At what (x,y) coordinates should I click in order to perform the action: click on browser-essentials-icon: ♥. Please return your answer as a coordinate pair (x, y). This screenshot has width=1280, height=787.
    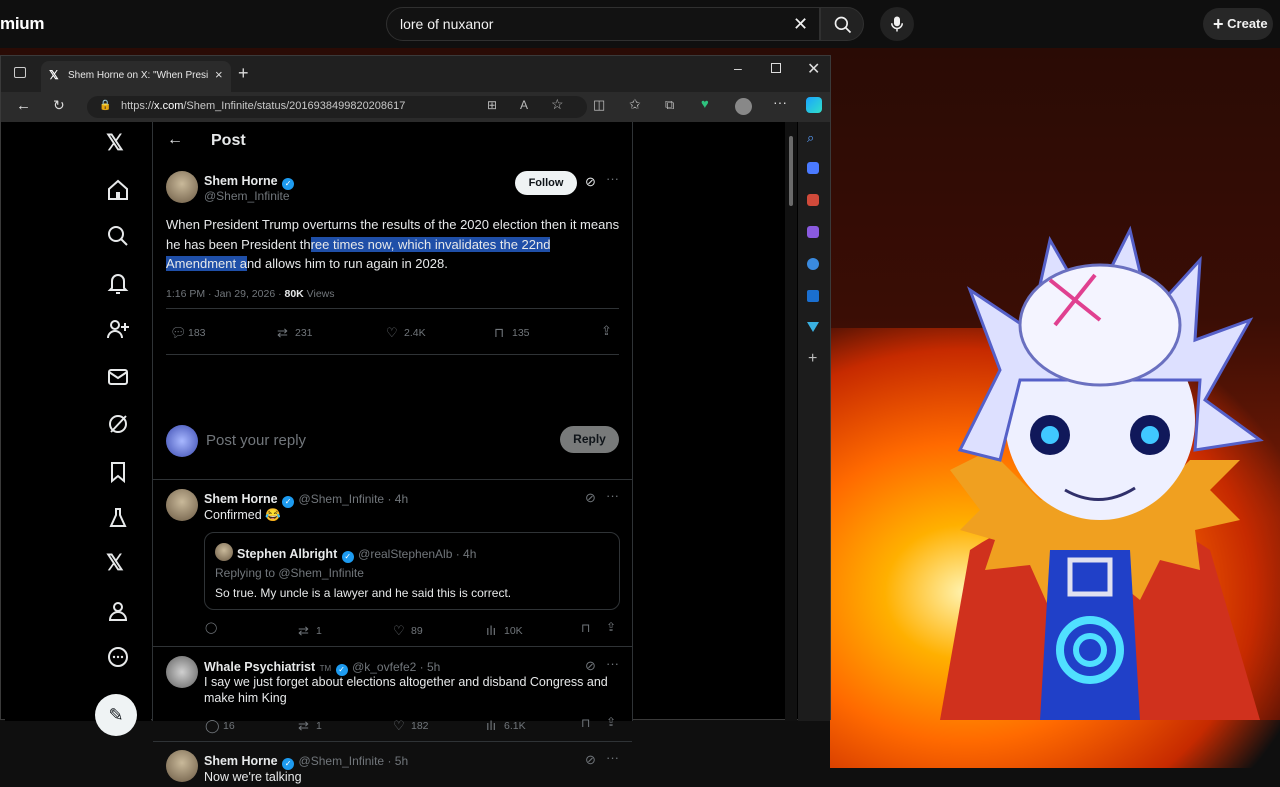
    Looking at the image, I should click on (705, 103).